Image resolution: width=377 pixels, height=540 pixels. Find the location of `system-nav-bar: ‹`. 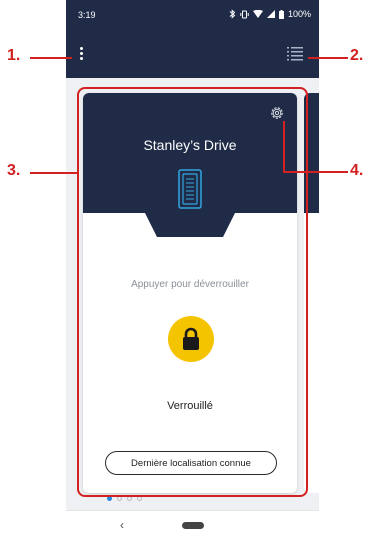

system-nav-bar: ‹ is located at coordinates (192, 525).